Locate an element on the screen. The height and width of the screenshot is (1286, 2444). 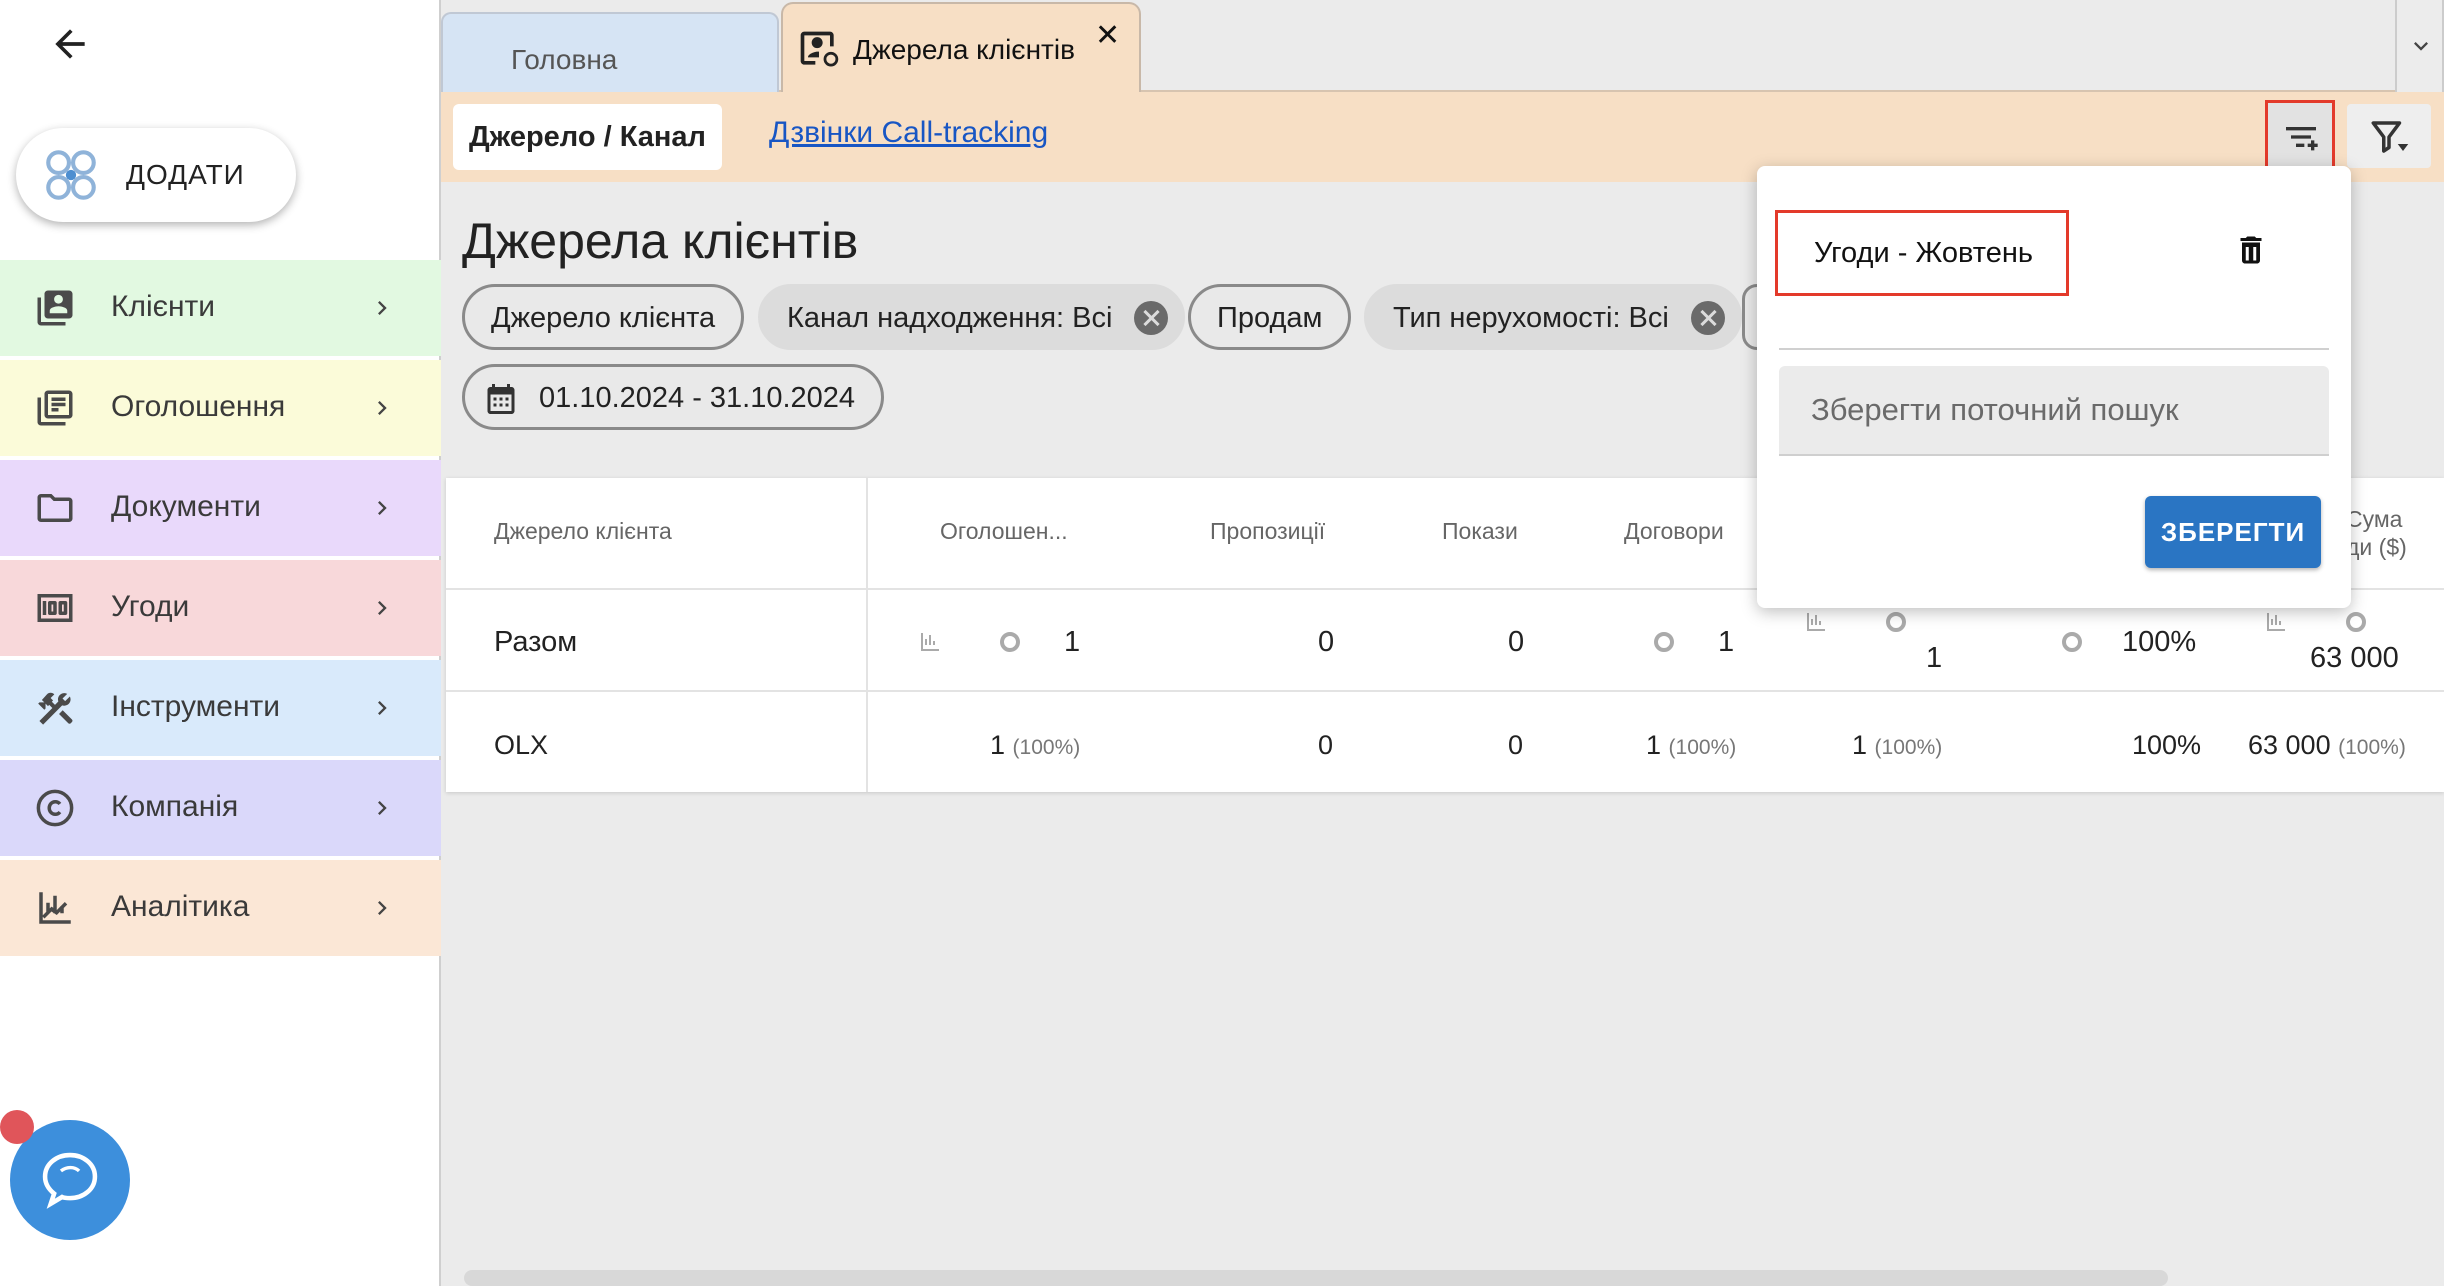
filter-button is located at coordinates (2389, 136).